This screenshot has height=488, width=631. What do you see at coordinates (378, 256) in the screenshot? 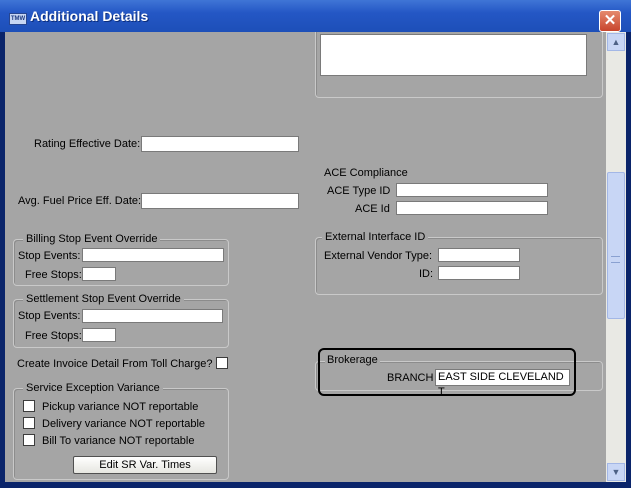
I see `external-vendor-type-label: External Vendor Type:` at bounding box center [378, 256].